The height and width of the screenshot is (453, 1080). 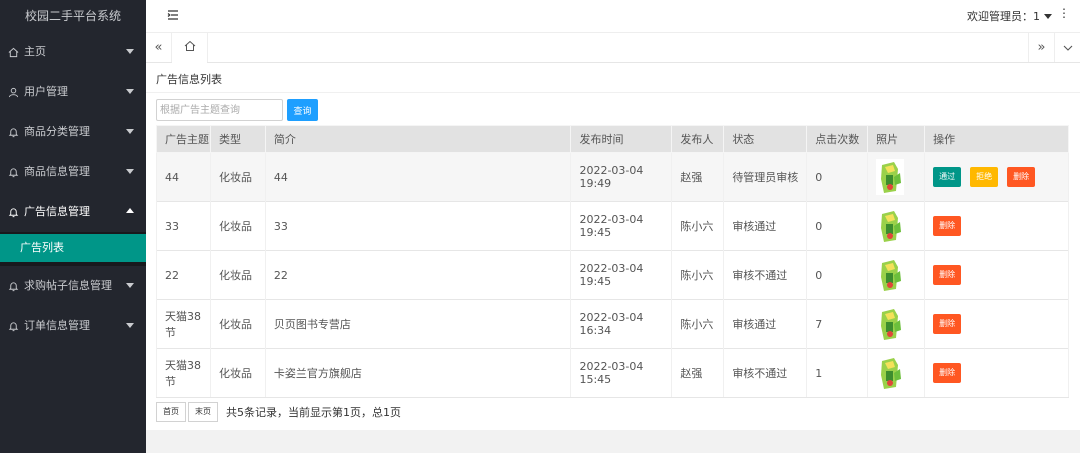 I want to click on col-header-publisher: 发布人, so click(x=698, y=139).